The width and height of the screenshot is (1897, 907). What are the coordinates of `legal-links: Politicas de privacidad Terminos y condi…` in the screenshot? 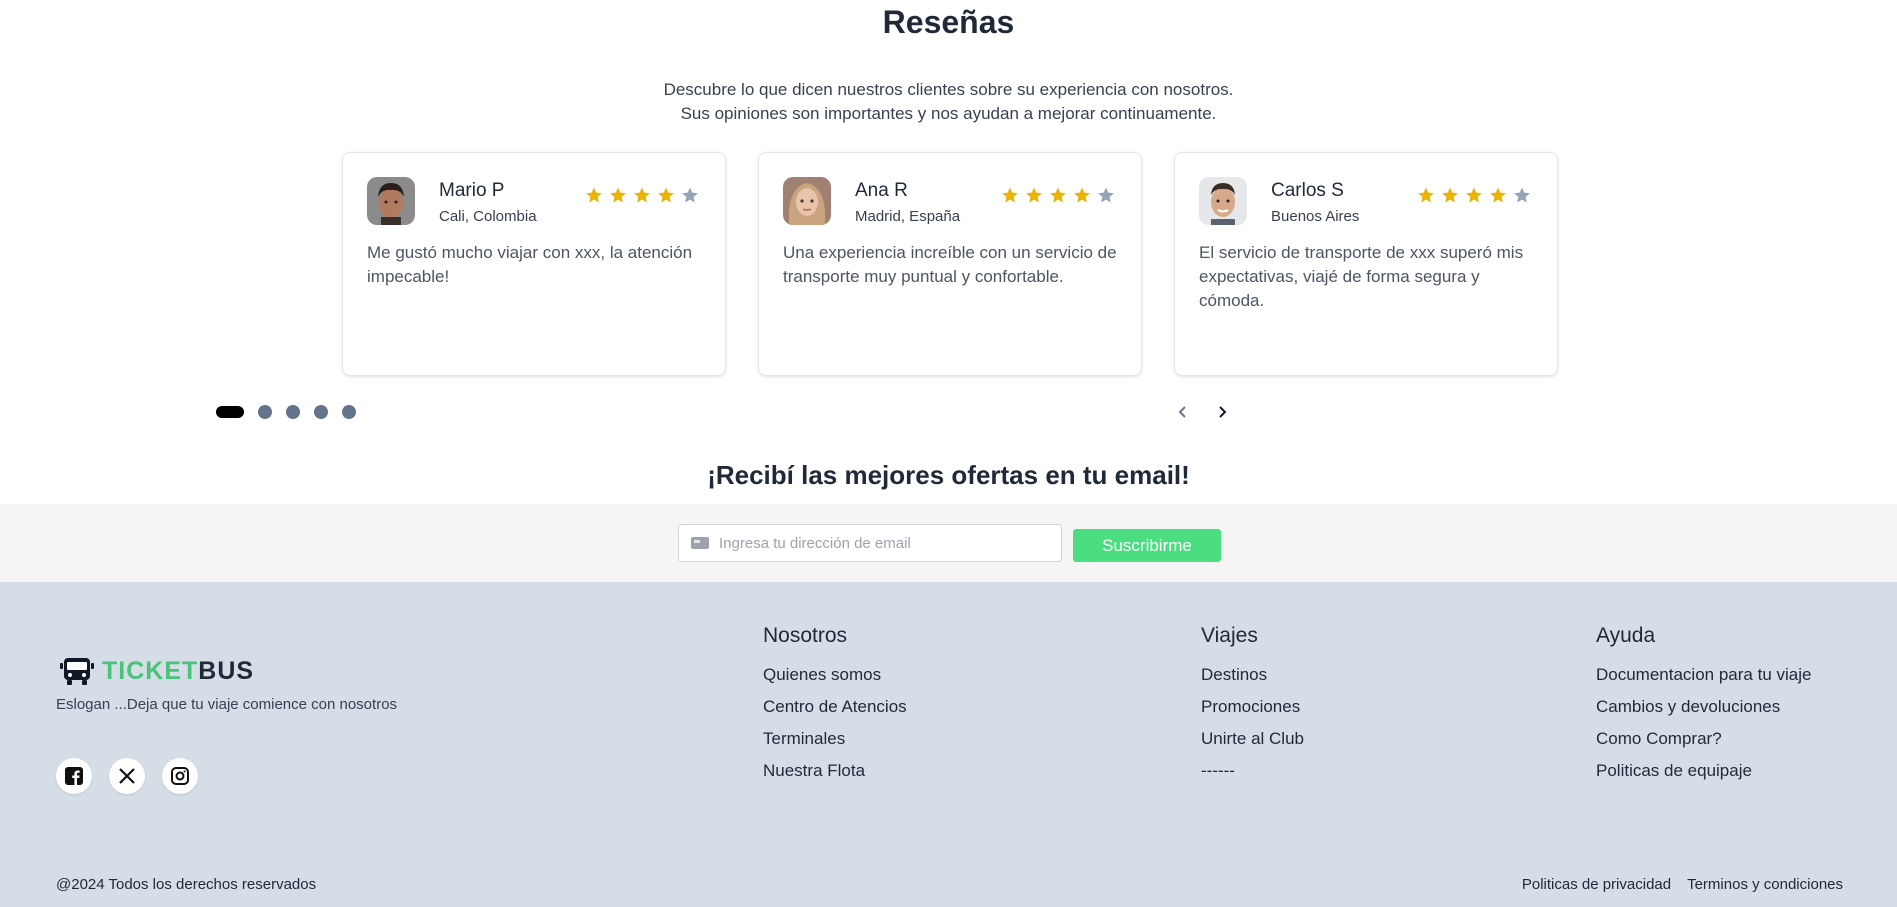 It's located at (1682, 884).